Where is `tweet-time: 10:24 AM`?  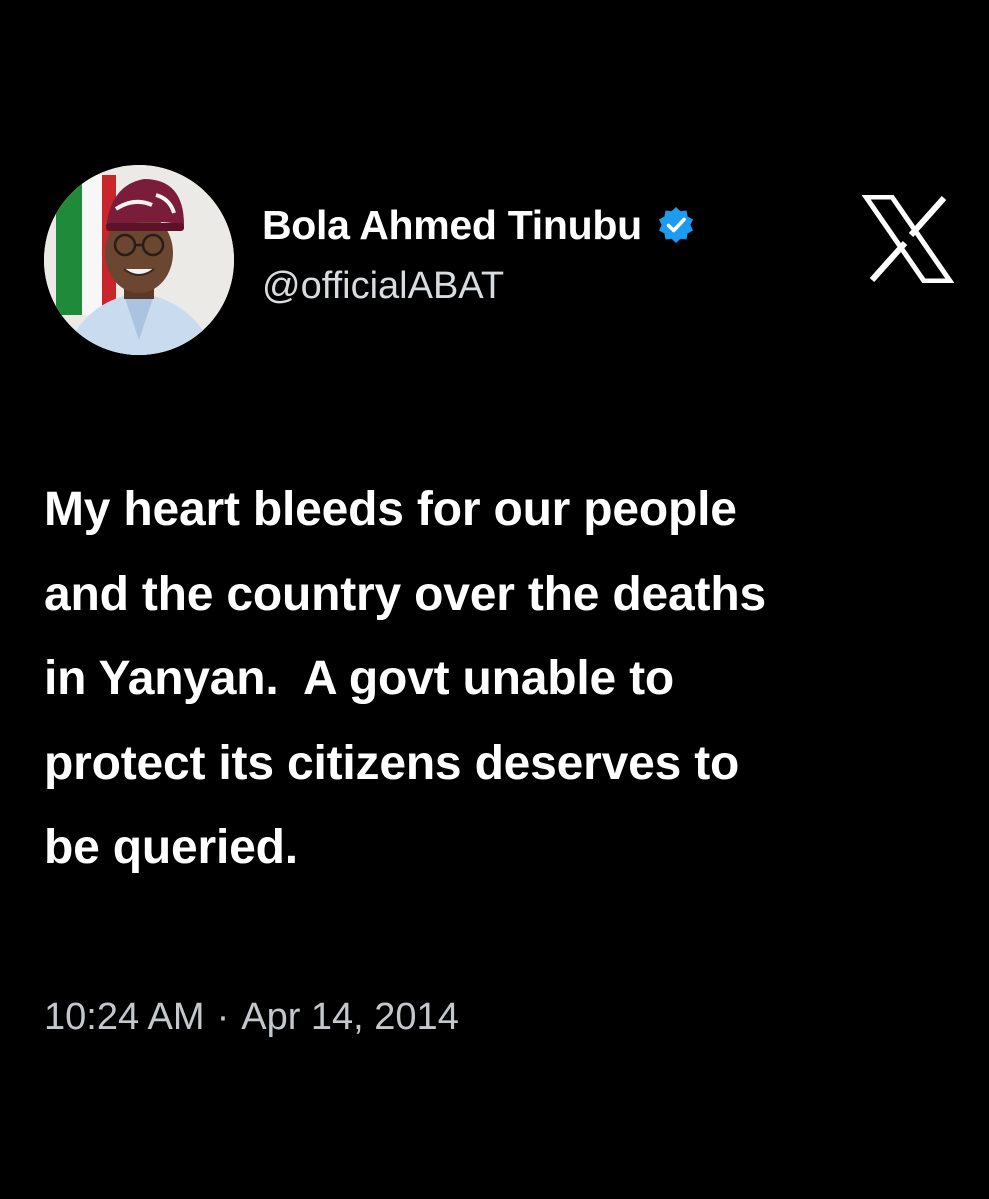 tweet-time: 10:24 AM is located at coordinates (124, 1017).